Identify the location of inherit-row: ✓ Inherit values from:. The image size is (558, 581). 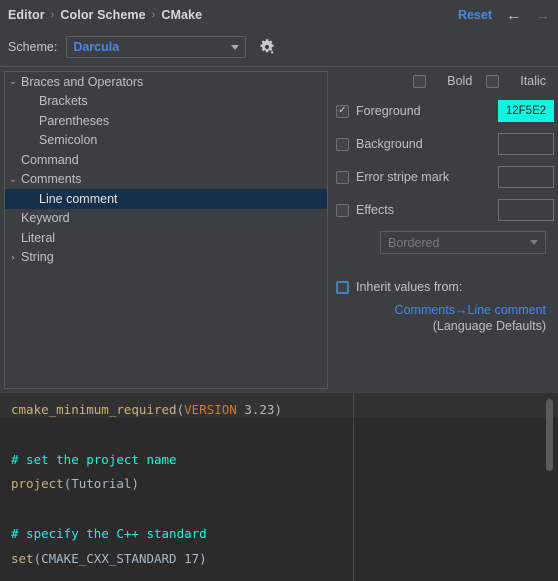
(445, 287).